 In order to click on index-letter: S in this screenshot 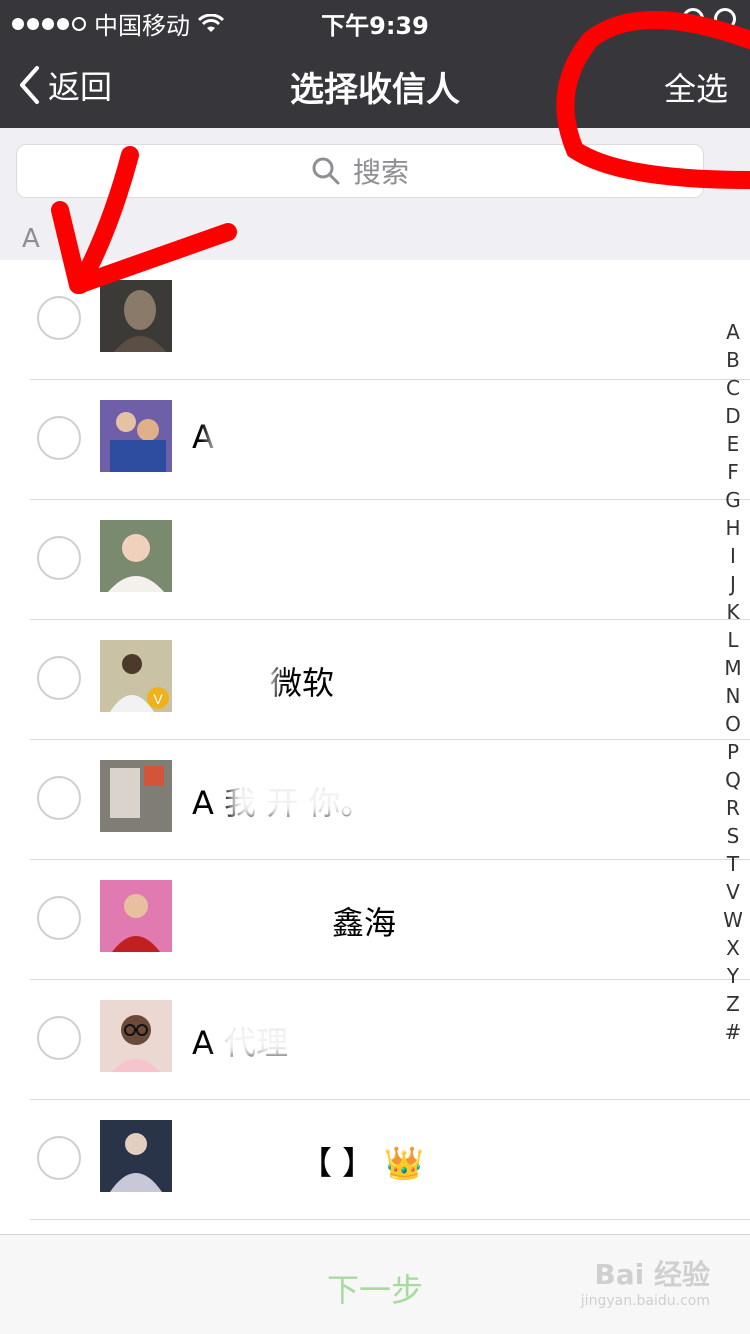, I will do `click(733, 836)`.